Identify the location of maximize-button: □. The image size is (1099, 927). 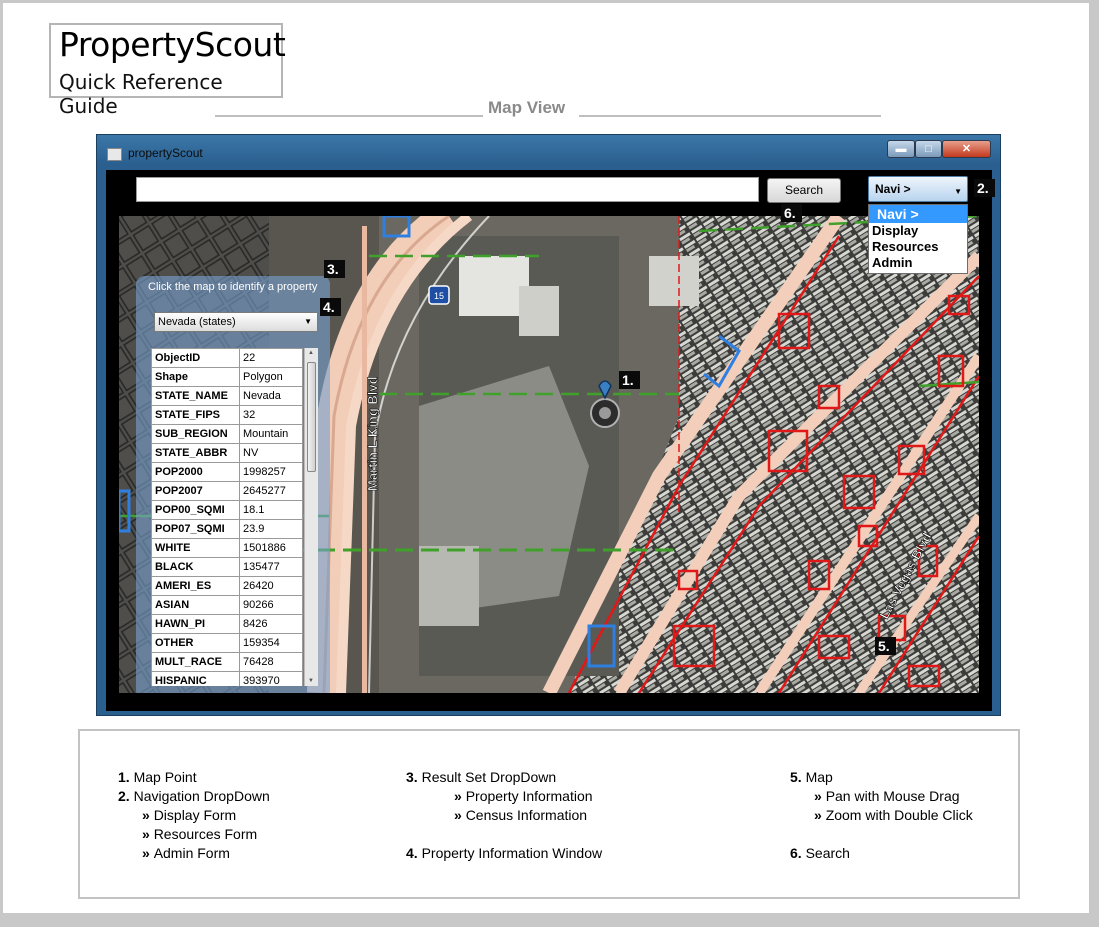
(928, 149).